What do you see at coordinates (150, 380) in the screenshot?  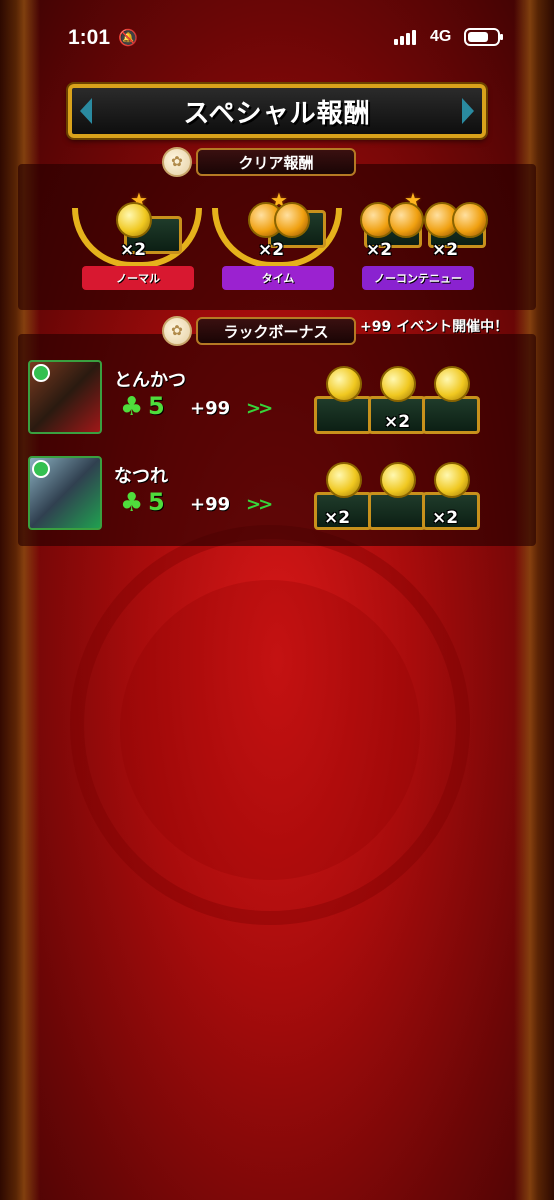 I see `player-name: とんかつ` at bounding box center [150, 380].